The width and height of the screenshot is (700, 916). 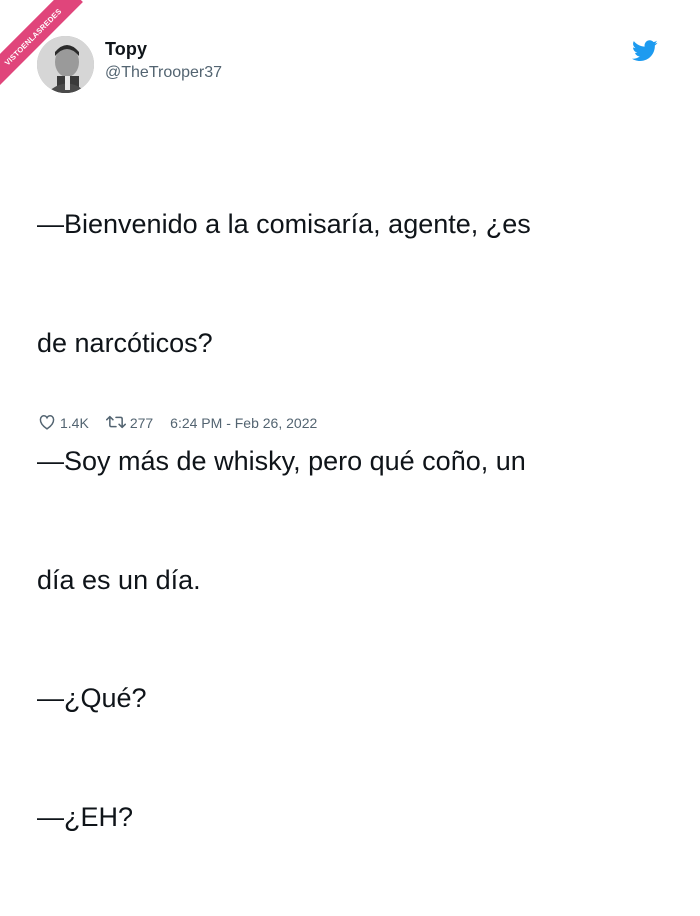 What do you see at coordinates (85, 816) in the screenshot?
I see `tweet-line: —¿EH?` at bounding box center [85, 816].